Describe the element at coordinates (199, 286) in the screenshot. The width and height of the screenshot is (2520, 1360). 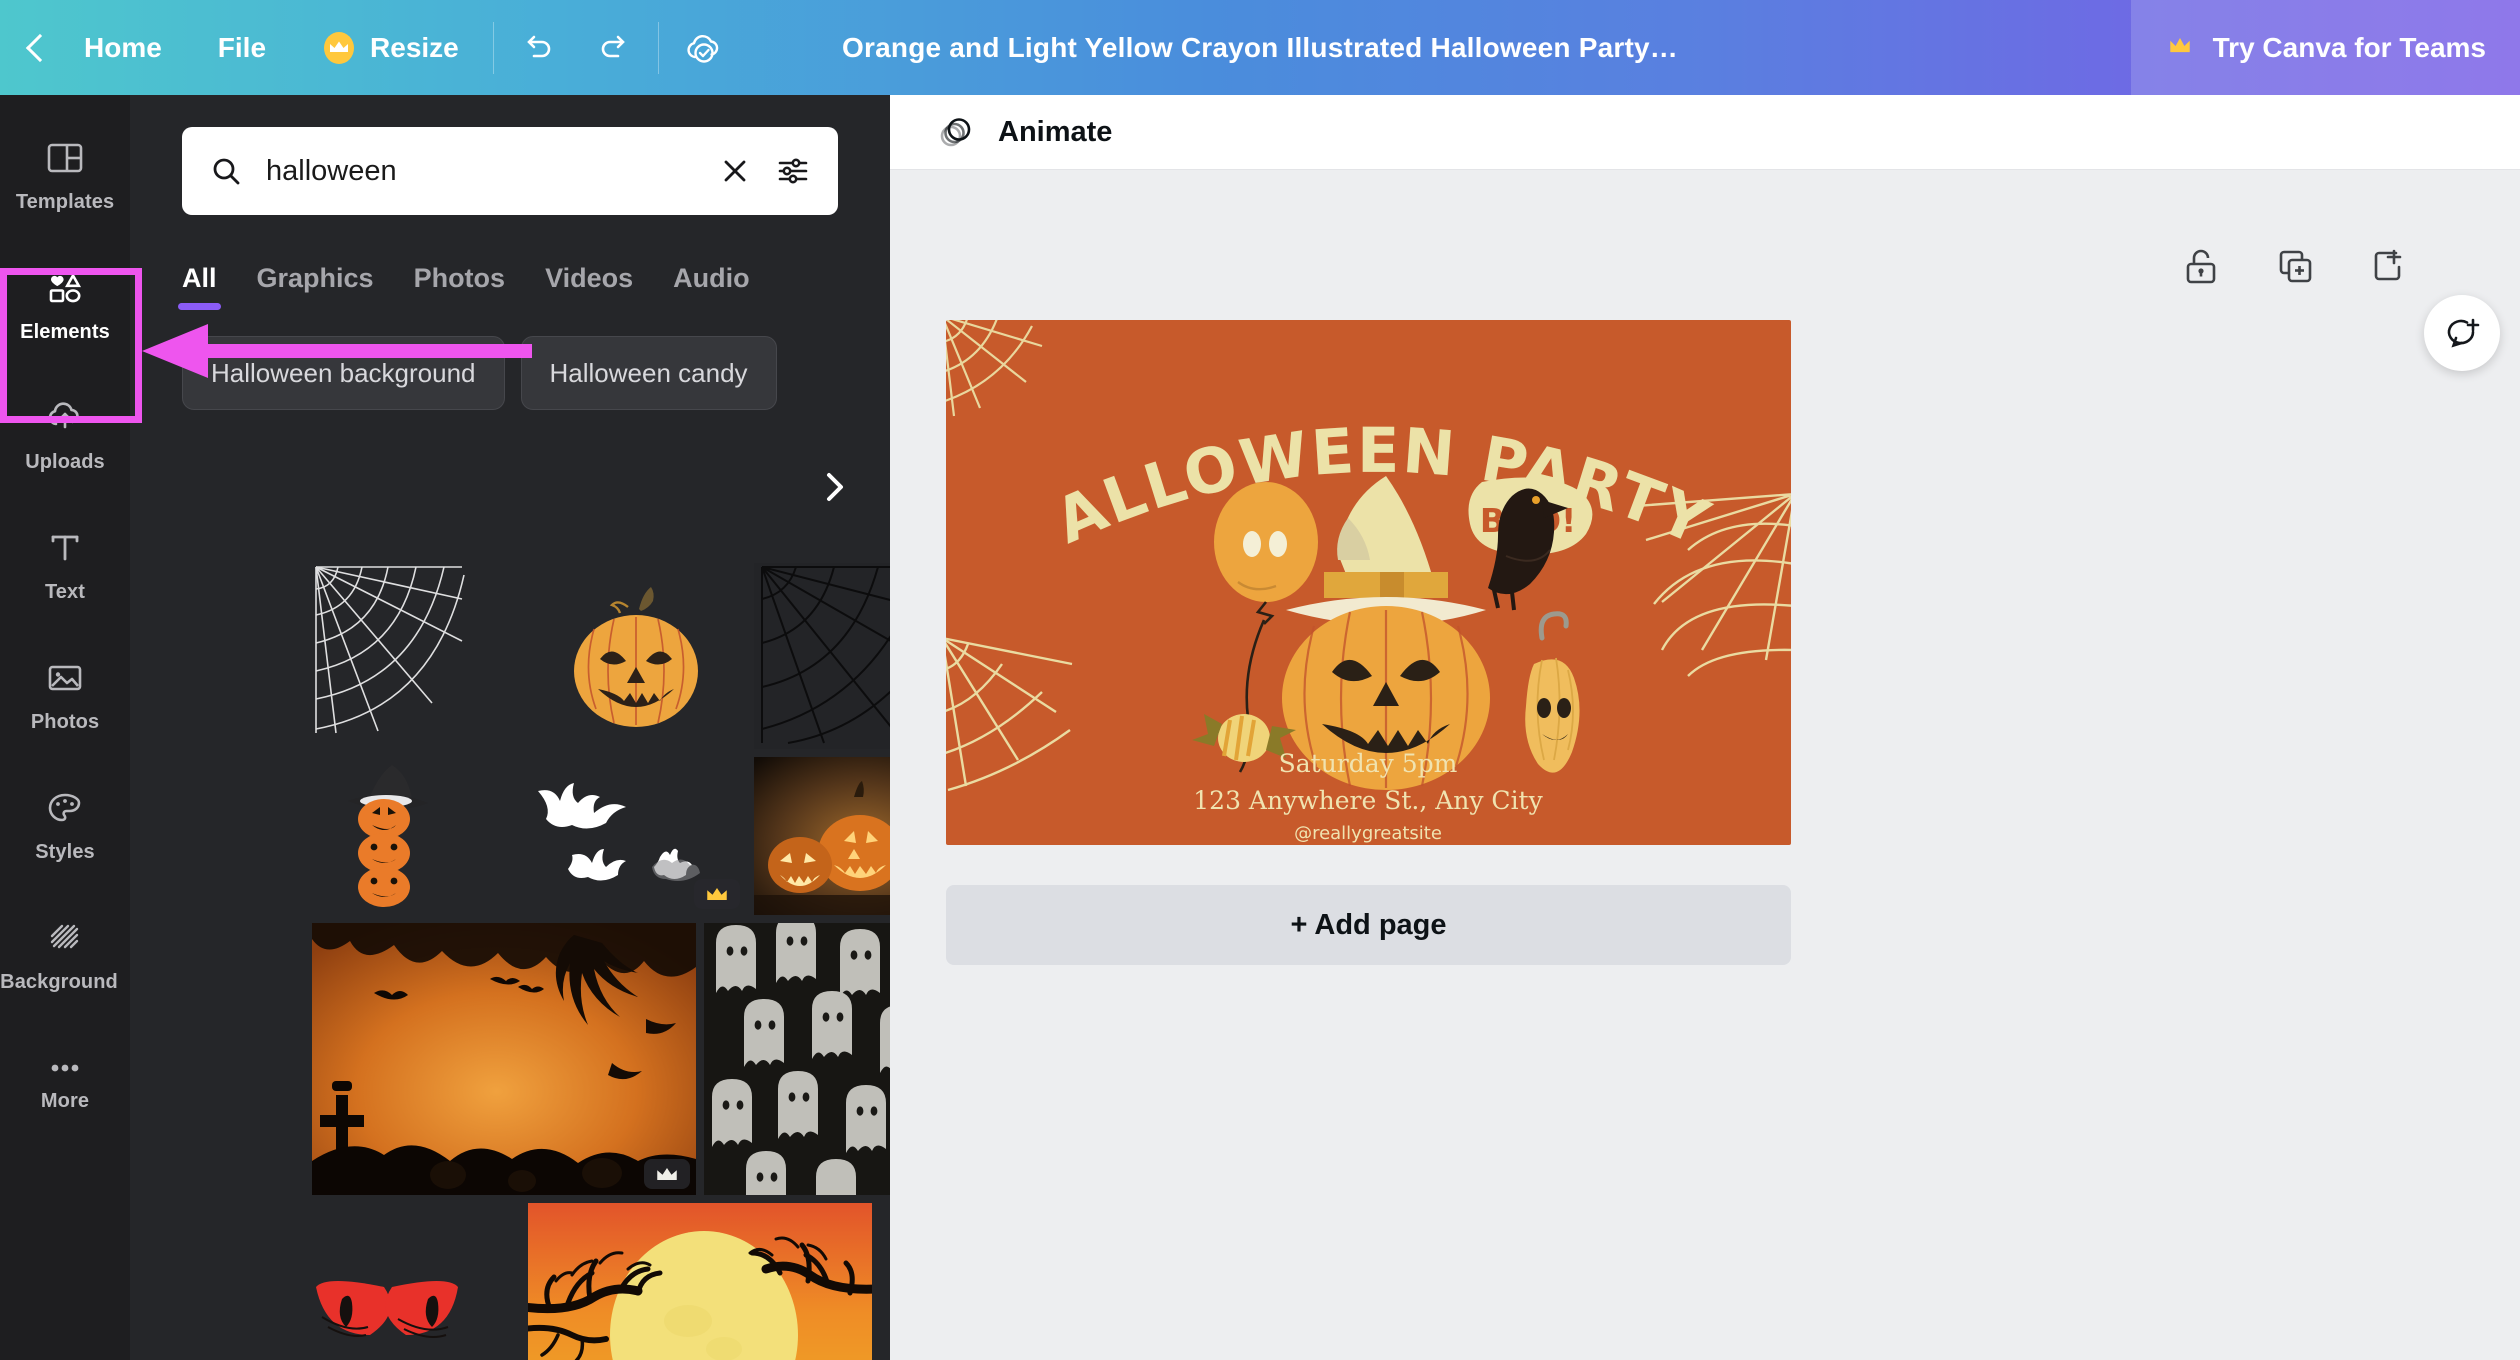
I see `tab-all: All` at that location.